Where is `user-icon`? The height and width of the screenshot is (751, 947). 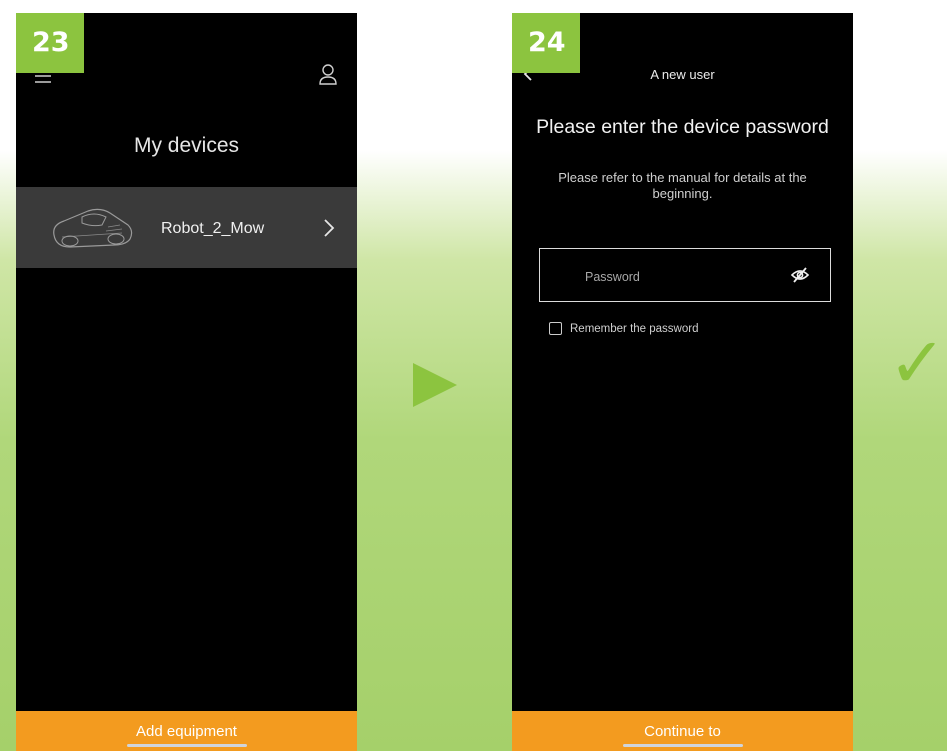
user-icon is located at coordinates (328, 74).